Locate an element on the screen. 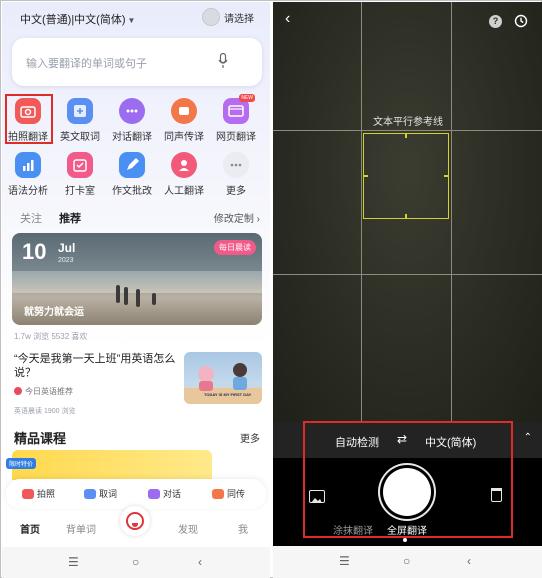 This screenshot has width=542, height=578. course-card is located at coordinates (112, 465).